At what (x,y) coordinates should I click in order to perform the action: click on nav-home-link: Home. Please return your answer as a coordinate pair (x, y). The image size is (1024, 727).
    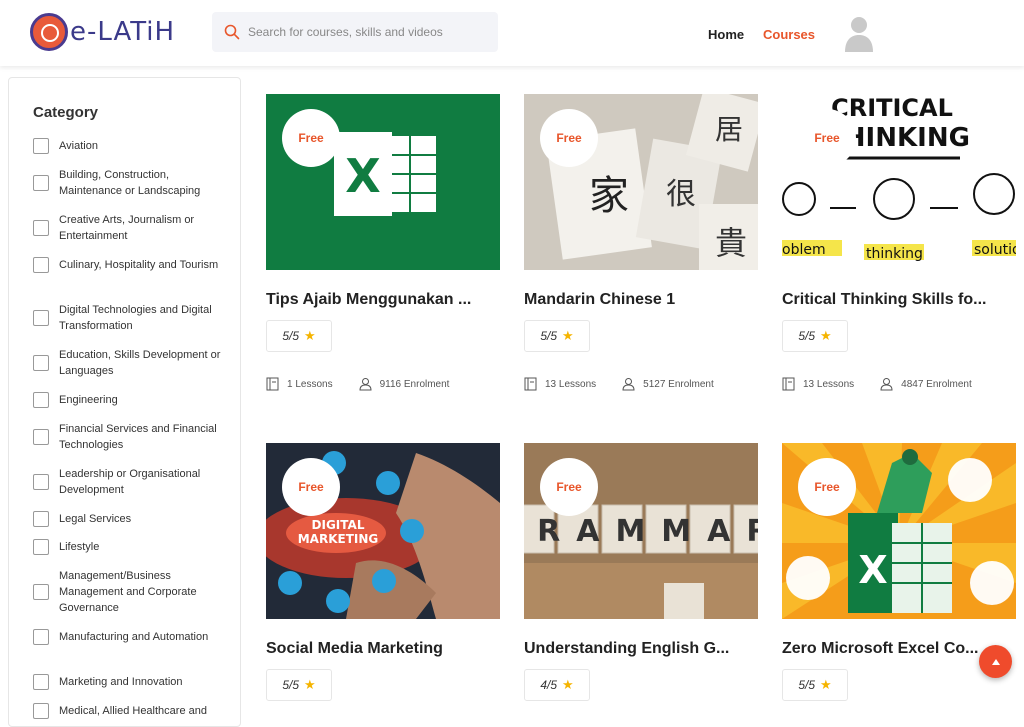
    Looking at the image, I should click on (726, 34).